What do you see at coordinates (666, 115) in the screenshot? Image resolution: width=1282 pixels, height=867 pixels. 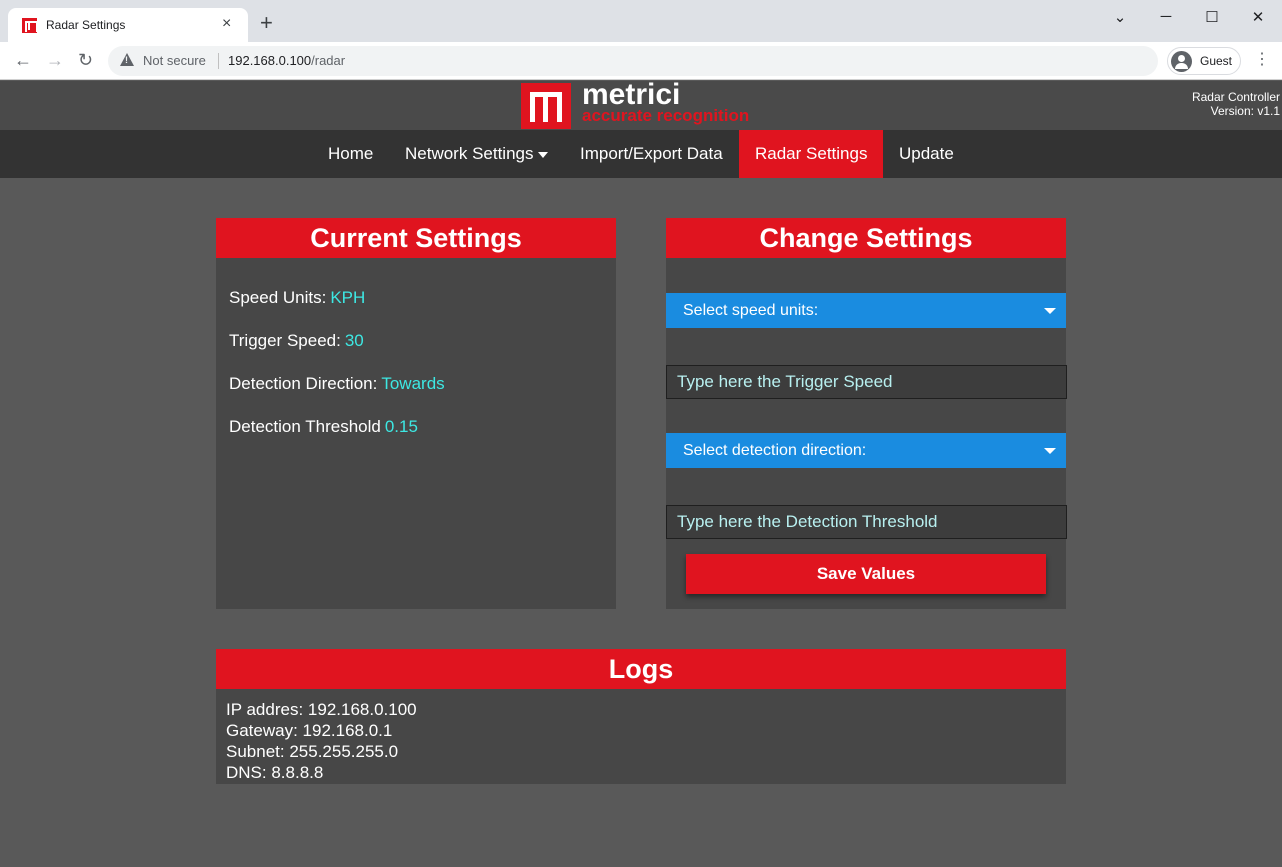 I see `logo-tagline: accurate recognition` at bounding box center [666, 115].